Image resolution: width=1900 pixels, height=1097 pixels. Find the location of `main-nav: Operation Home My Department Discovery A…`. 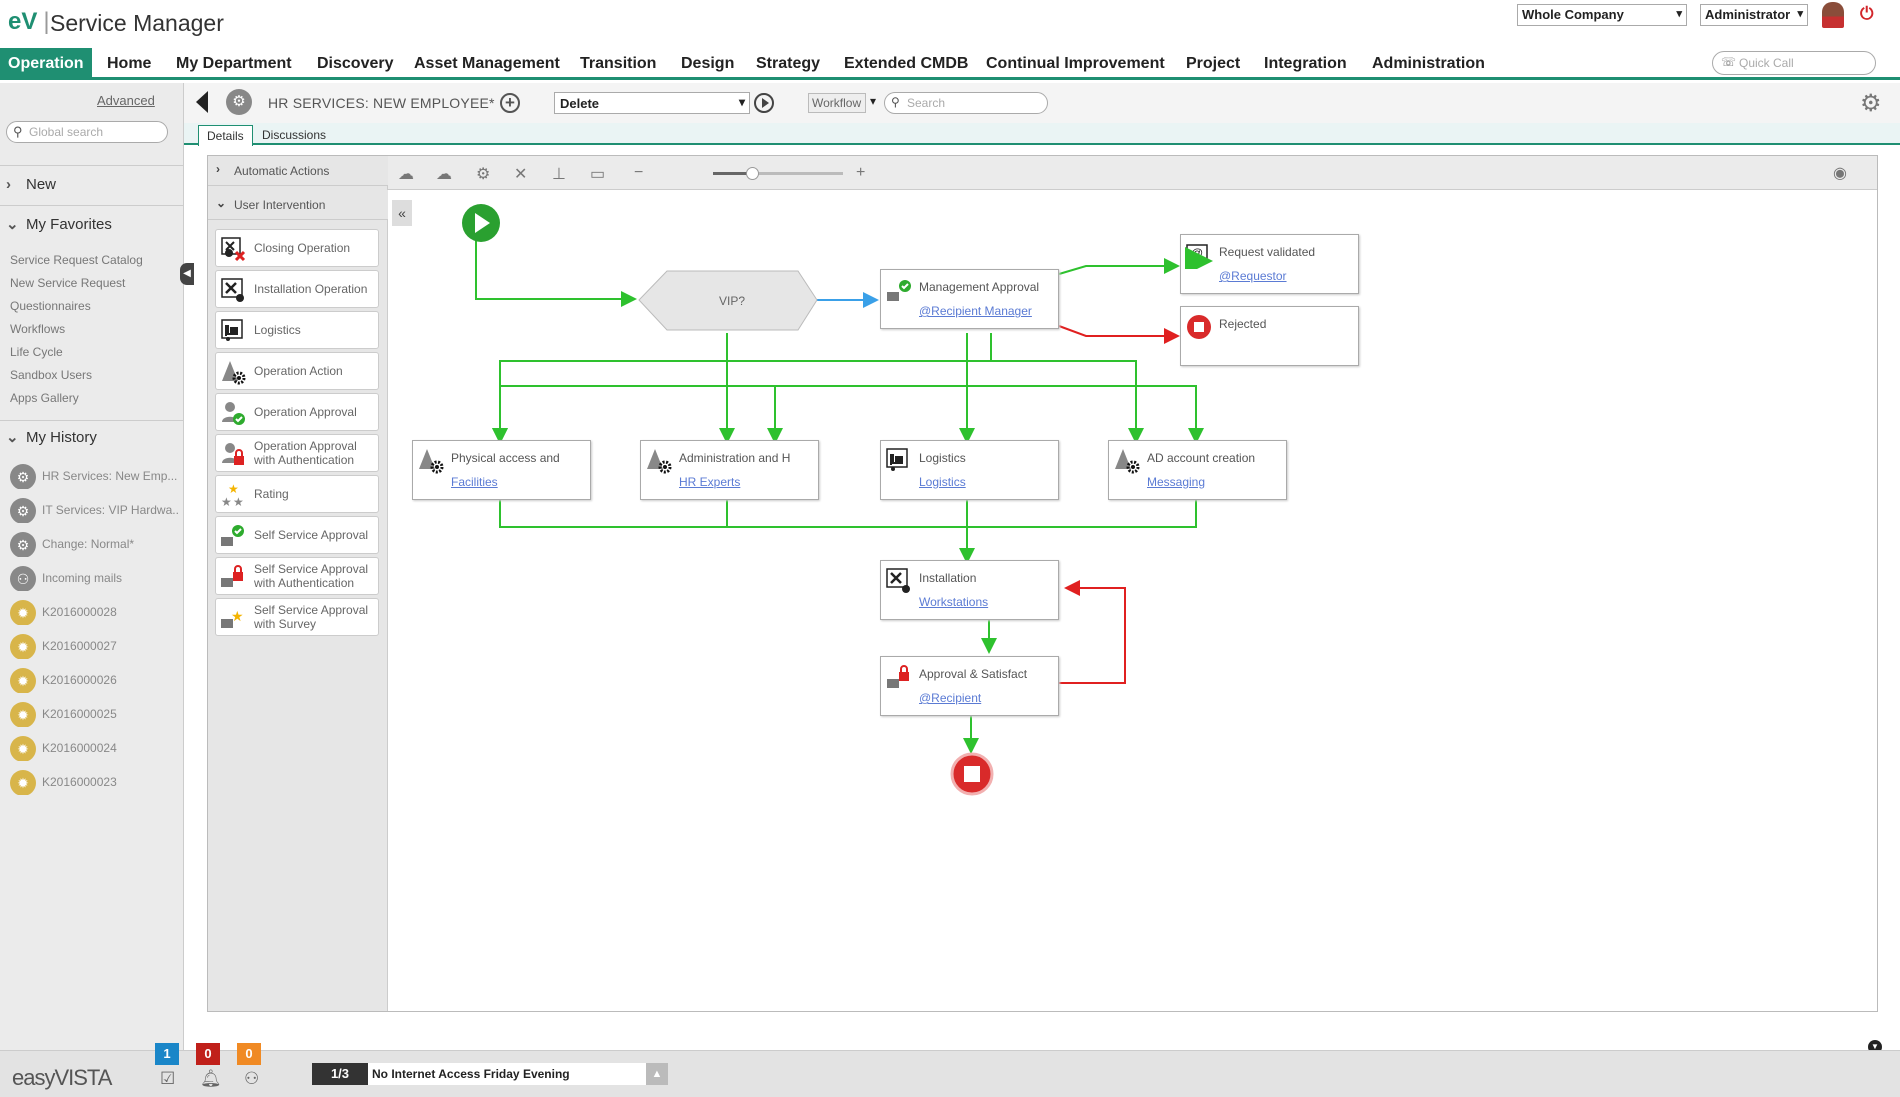

main-nav: Operation Home My Department Discovery A… is located at coordinates (950, 64).